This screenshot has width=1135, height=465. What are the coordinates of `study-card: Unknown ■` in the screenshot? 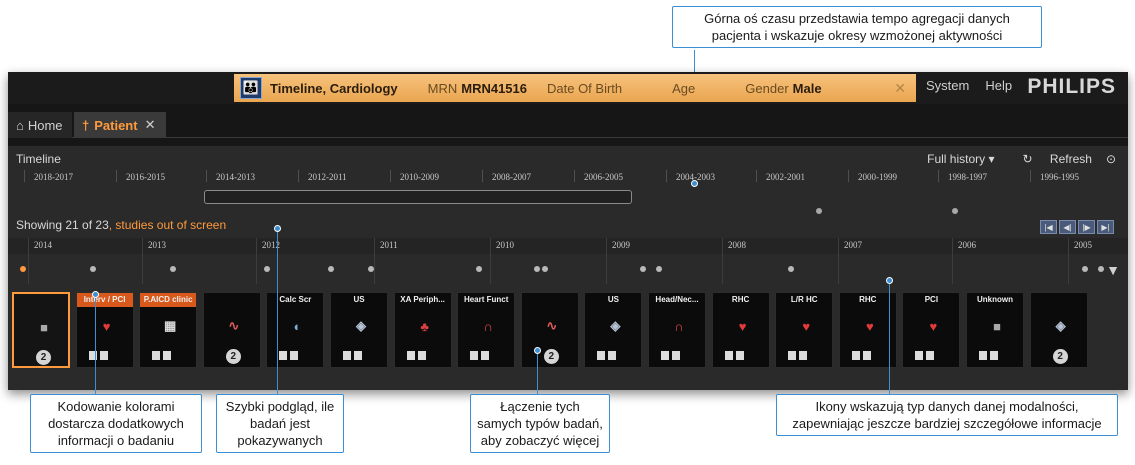 It's located at (995, 330).